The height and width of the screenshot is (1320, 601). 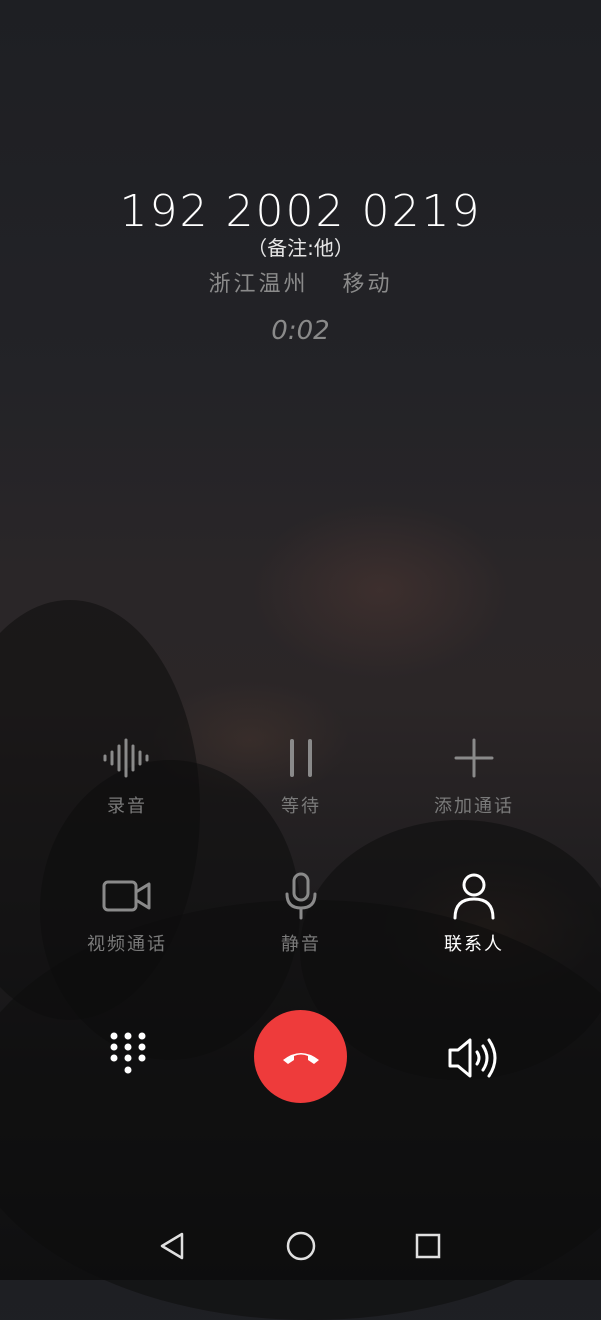 I want to click on waveform-icon, so click(x=126, y=758).